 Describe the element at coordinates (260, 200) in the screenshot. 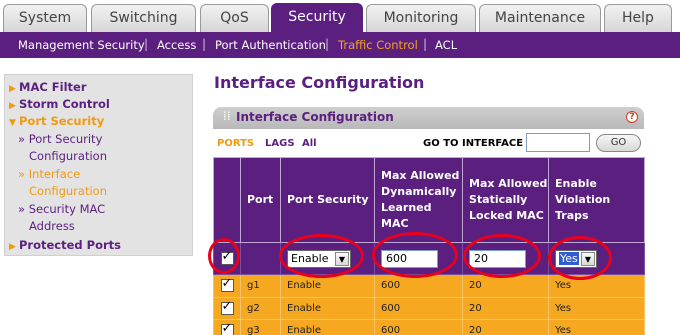

I see `header-port: Port` at that location.